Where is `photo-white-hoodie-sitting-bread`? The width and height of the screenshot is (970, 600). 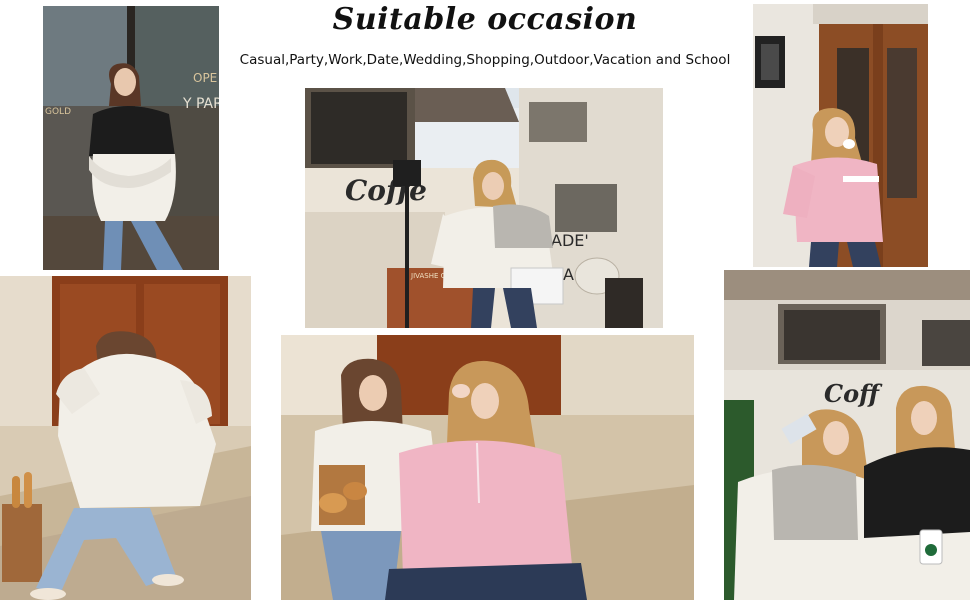 photo-white-hoodie-sitting-bread is located at coordinates (125, 438).